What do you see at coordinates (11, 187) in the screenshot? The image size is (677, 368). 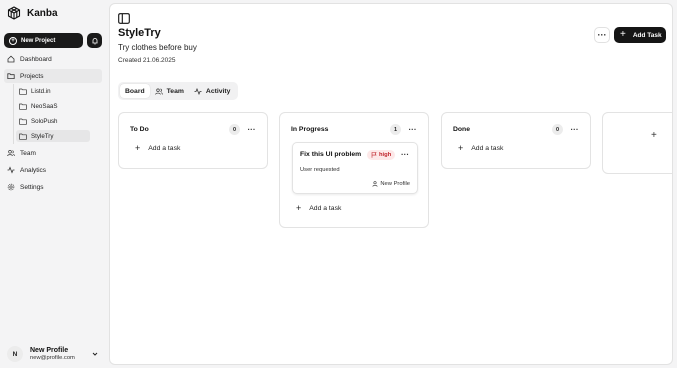 I see `gear-icon` at bounding box center [11, 187].